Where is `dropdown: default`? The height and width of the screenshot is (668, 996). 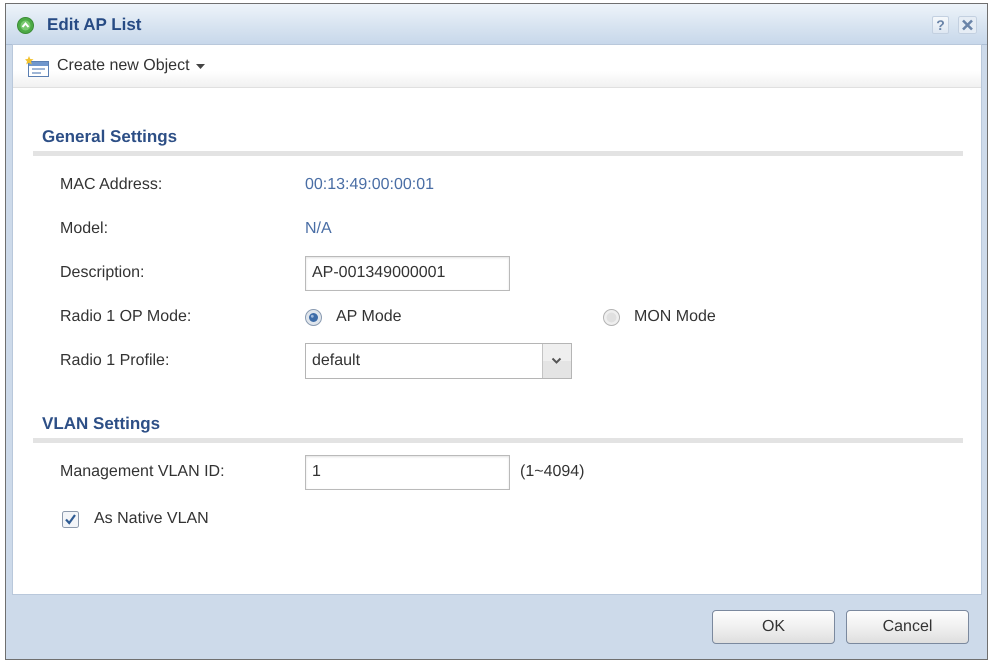
dropdown: default is located at coordinates (438, 361).